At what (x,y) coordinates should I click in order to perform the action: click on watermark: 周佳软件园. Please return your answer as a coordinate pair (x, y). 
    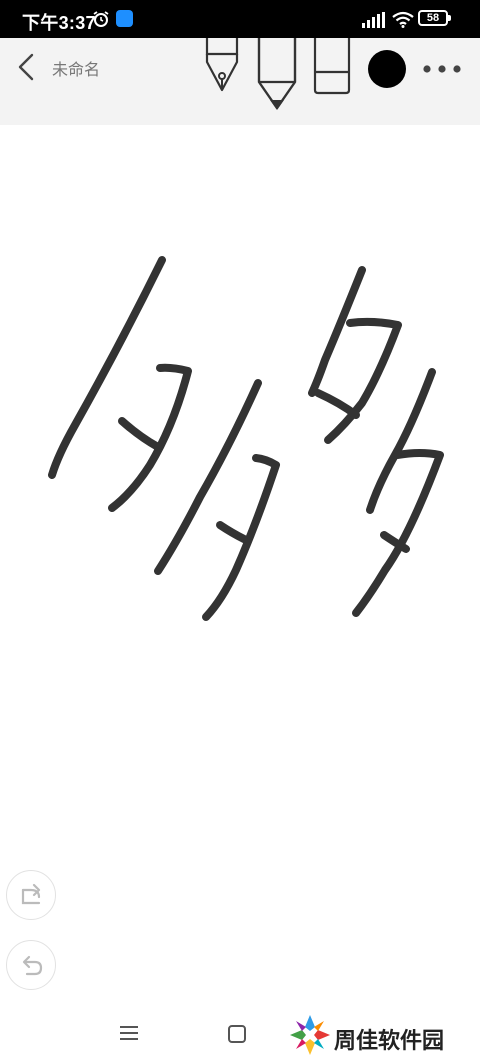
    Looking at the image, I should click on (366, 1037).